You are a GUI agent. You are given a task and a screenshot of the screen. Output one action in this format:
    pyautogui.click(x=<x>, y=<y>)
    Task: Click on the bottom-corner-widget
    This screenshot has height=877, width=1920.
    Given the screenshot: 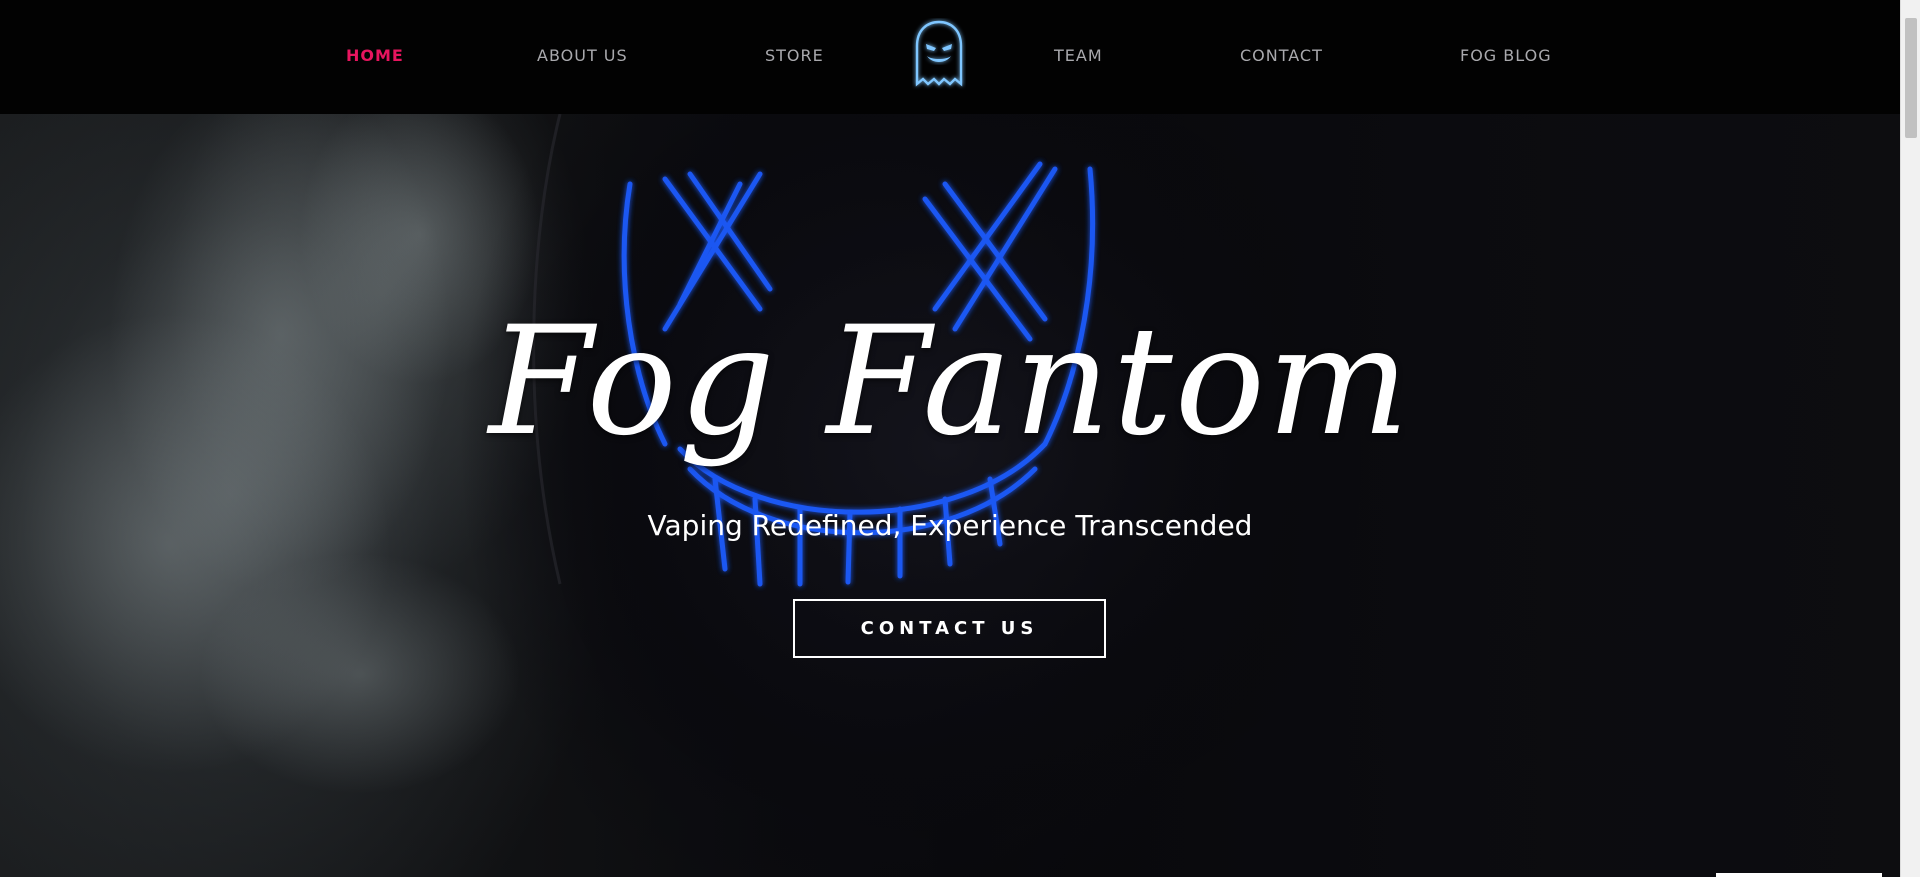 What is the action you would take?
    pyautogui.click(x=1799, y=875)
    